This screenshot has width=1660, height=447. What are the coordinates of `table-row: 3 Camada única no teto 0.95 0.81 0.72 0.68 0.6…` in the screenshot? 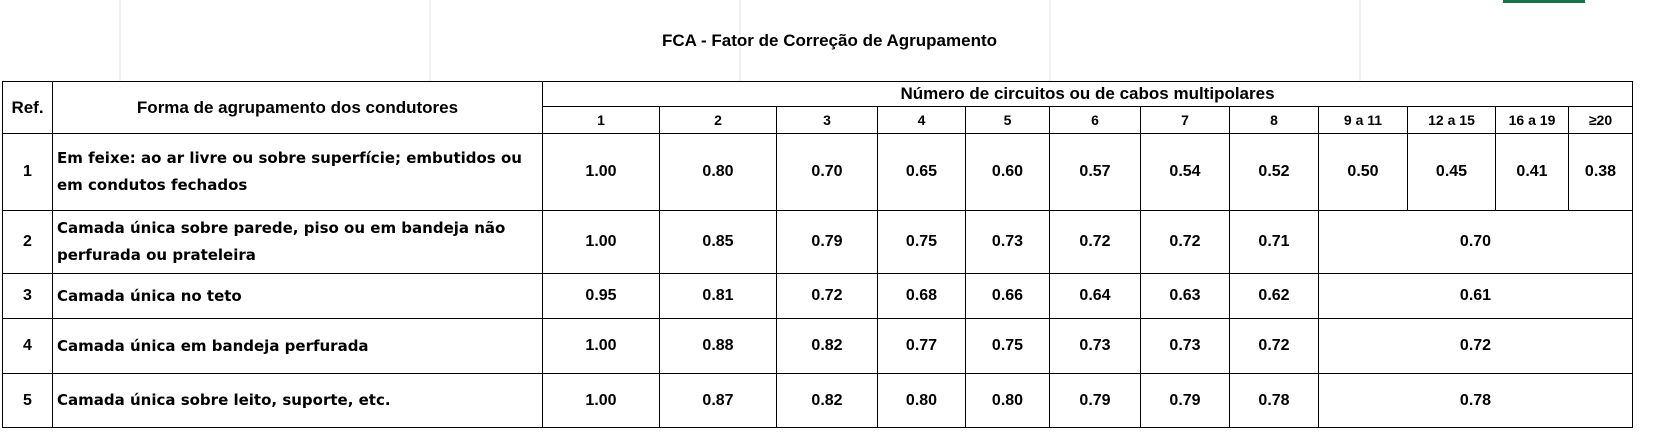 It's located at (817, 296).